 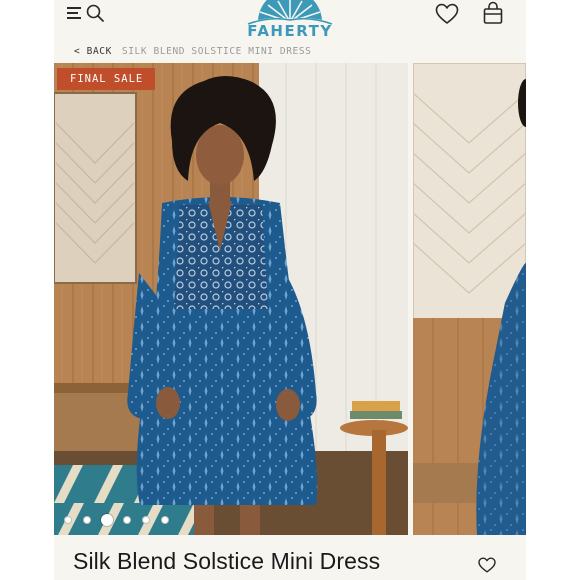 I want to click on brand-logo: FAHERTY, so click(x=290, y=22).